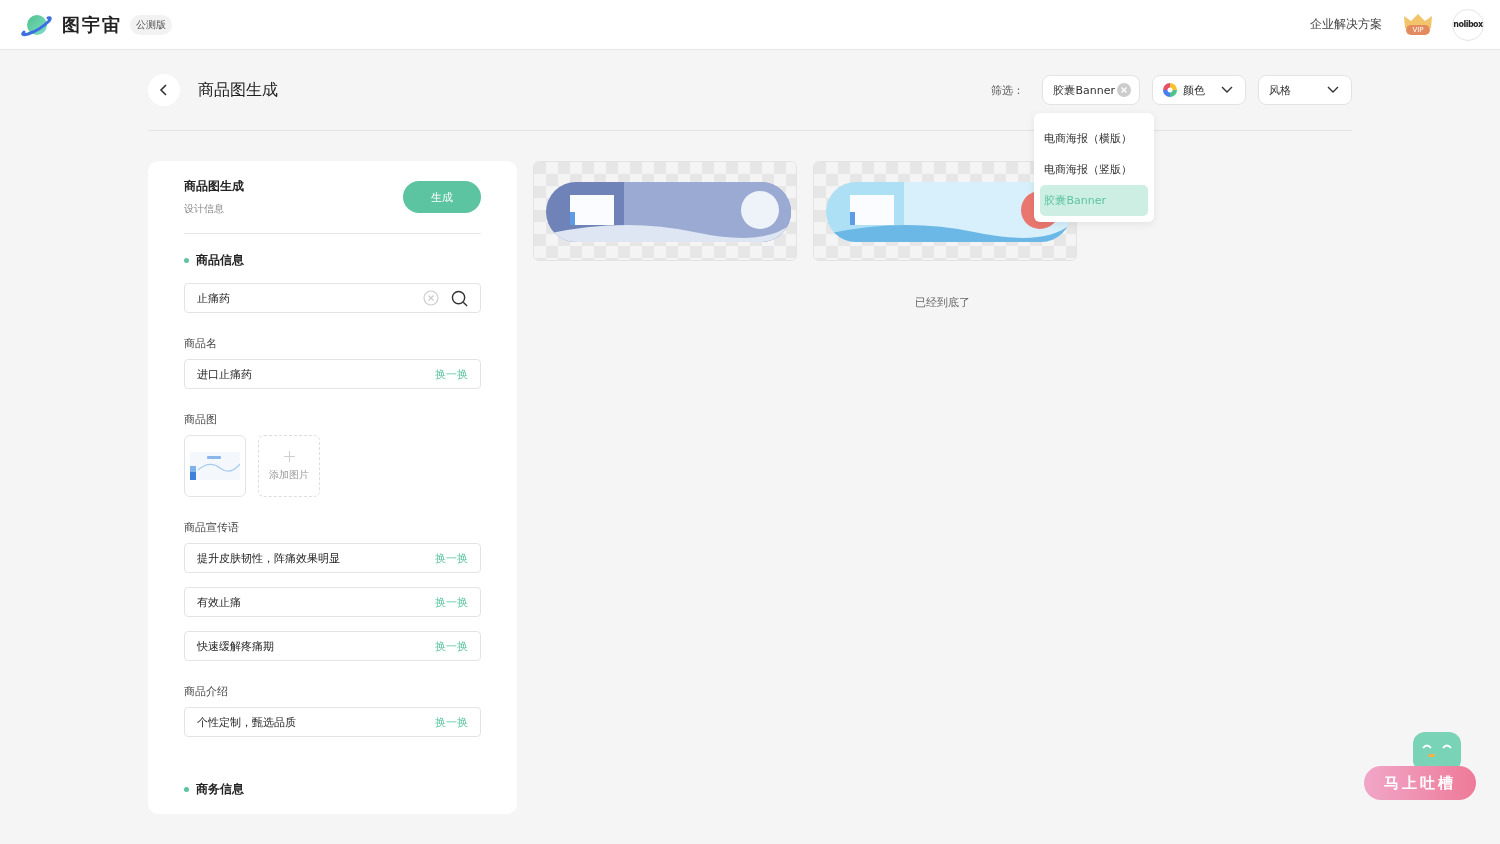 The image size is (1500, 844). I want to click on plus-icon, so click(289, 456).